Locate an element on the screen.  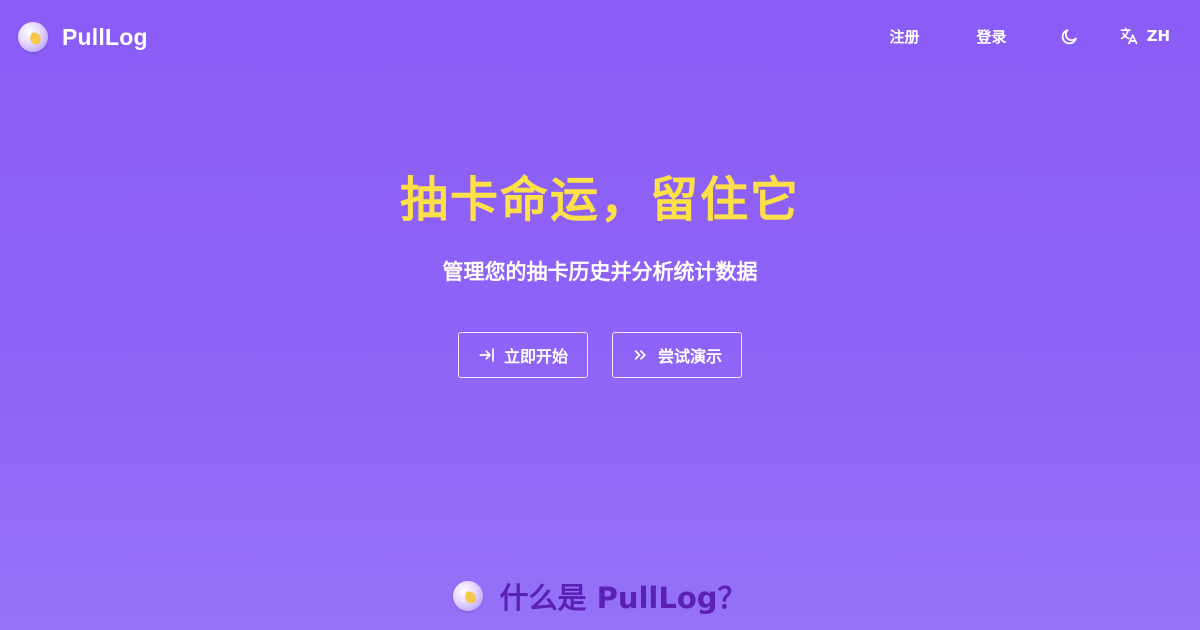
login-icon is located at coordinates (486, 355).